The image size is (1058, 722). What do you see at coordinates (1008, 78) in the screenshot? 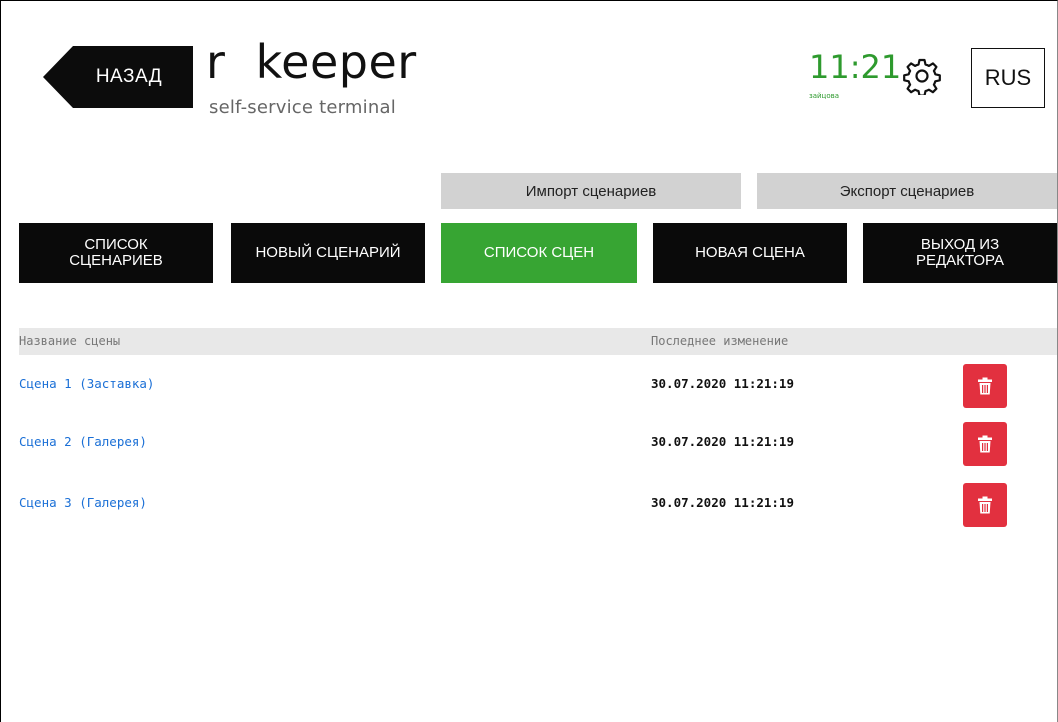
I see `language-button: RUS` at bounding box center [1008, 78].